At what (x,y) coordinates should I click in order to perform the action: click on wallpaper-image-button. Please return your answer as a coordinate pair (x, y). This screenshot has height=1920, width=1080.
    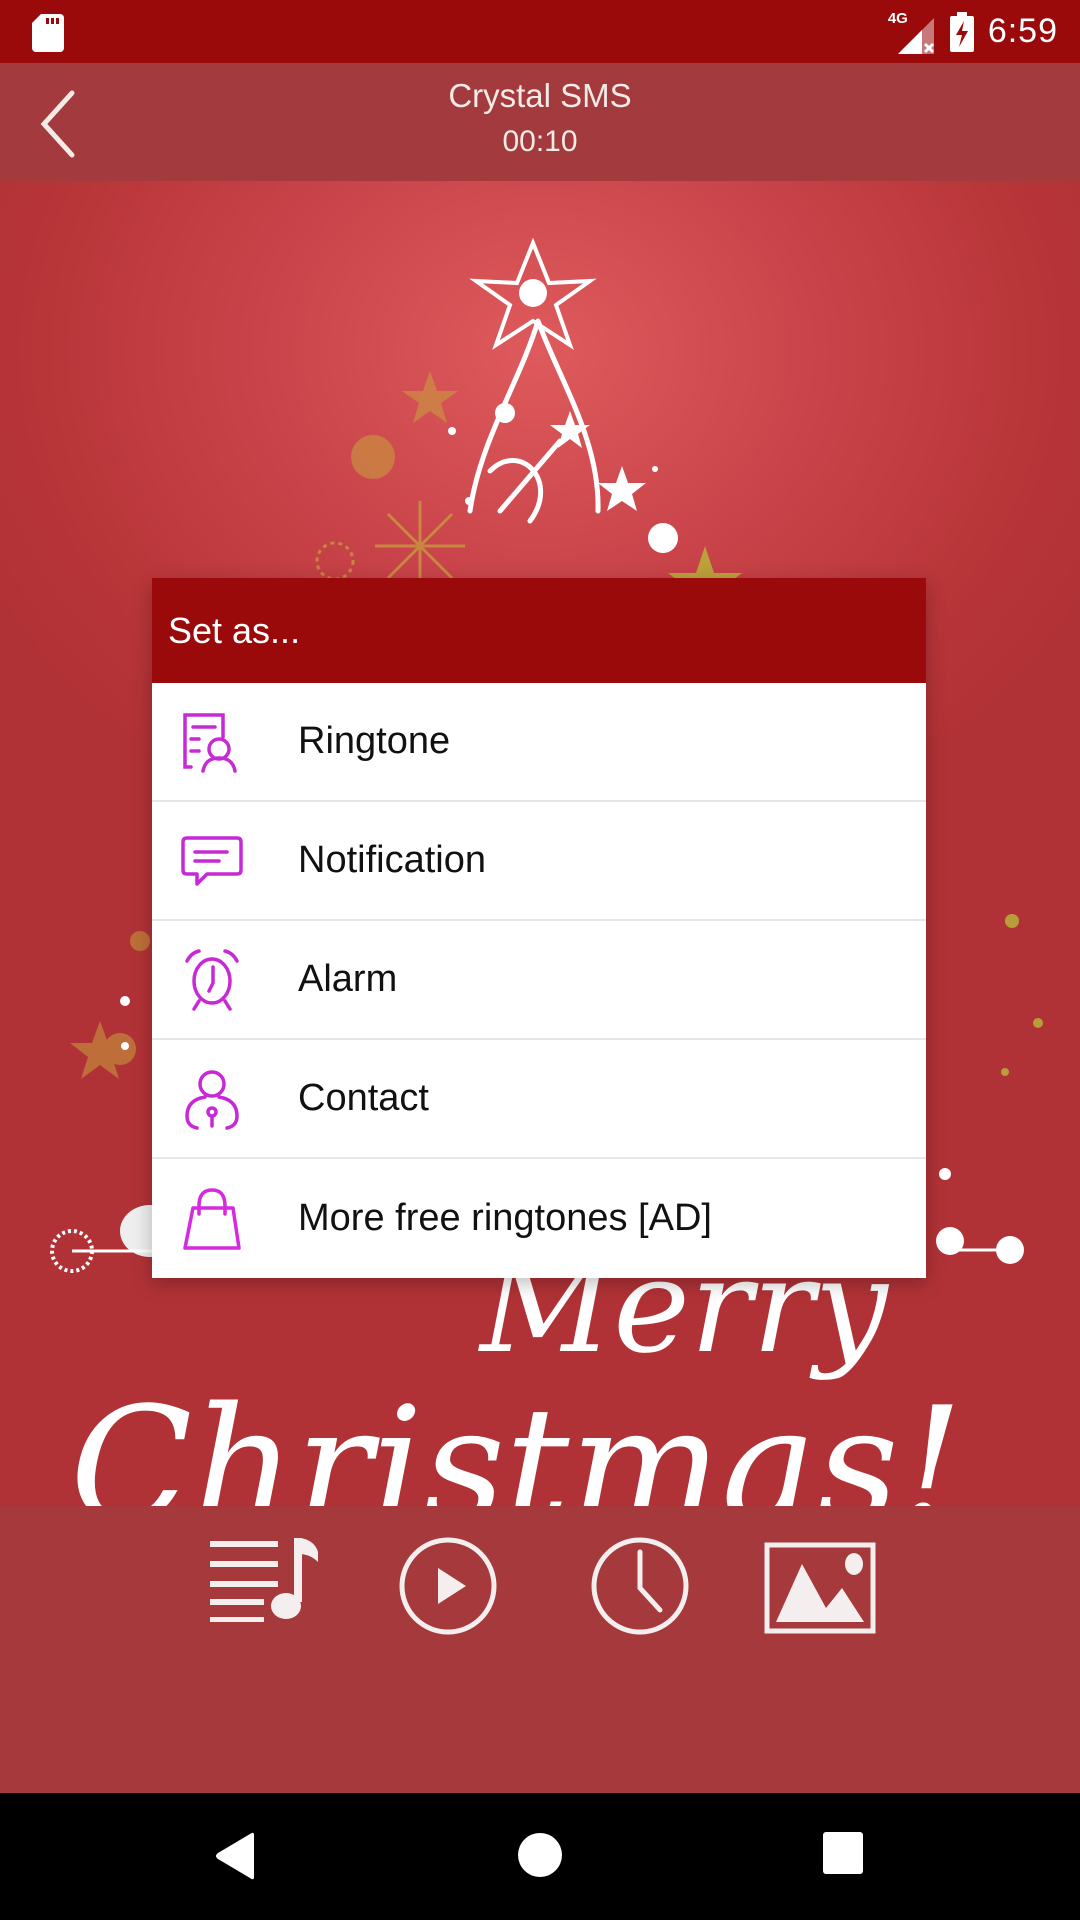
    Looking at the image, I should click on (820, 1588).